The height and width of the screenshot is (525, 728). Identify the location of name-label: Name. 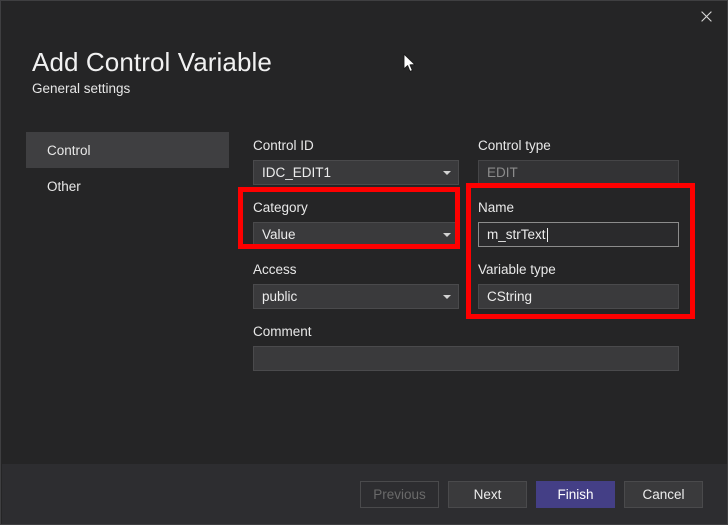
(496, 207).